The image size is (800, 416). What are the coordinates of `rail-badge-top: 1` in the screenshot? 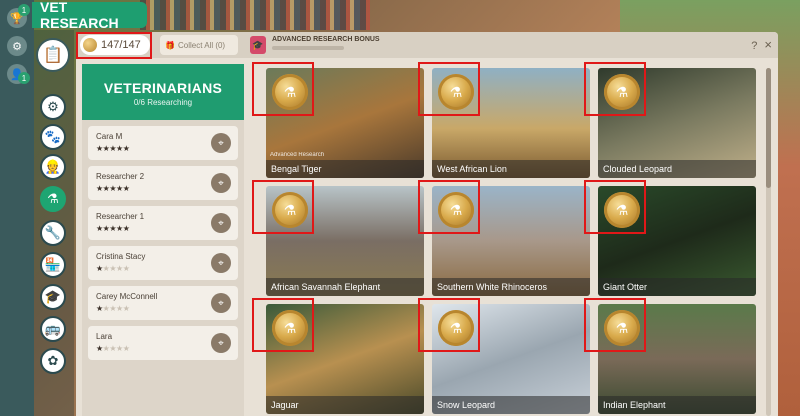 It's located at (24, 10).